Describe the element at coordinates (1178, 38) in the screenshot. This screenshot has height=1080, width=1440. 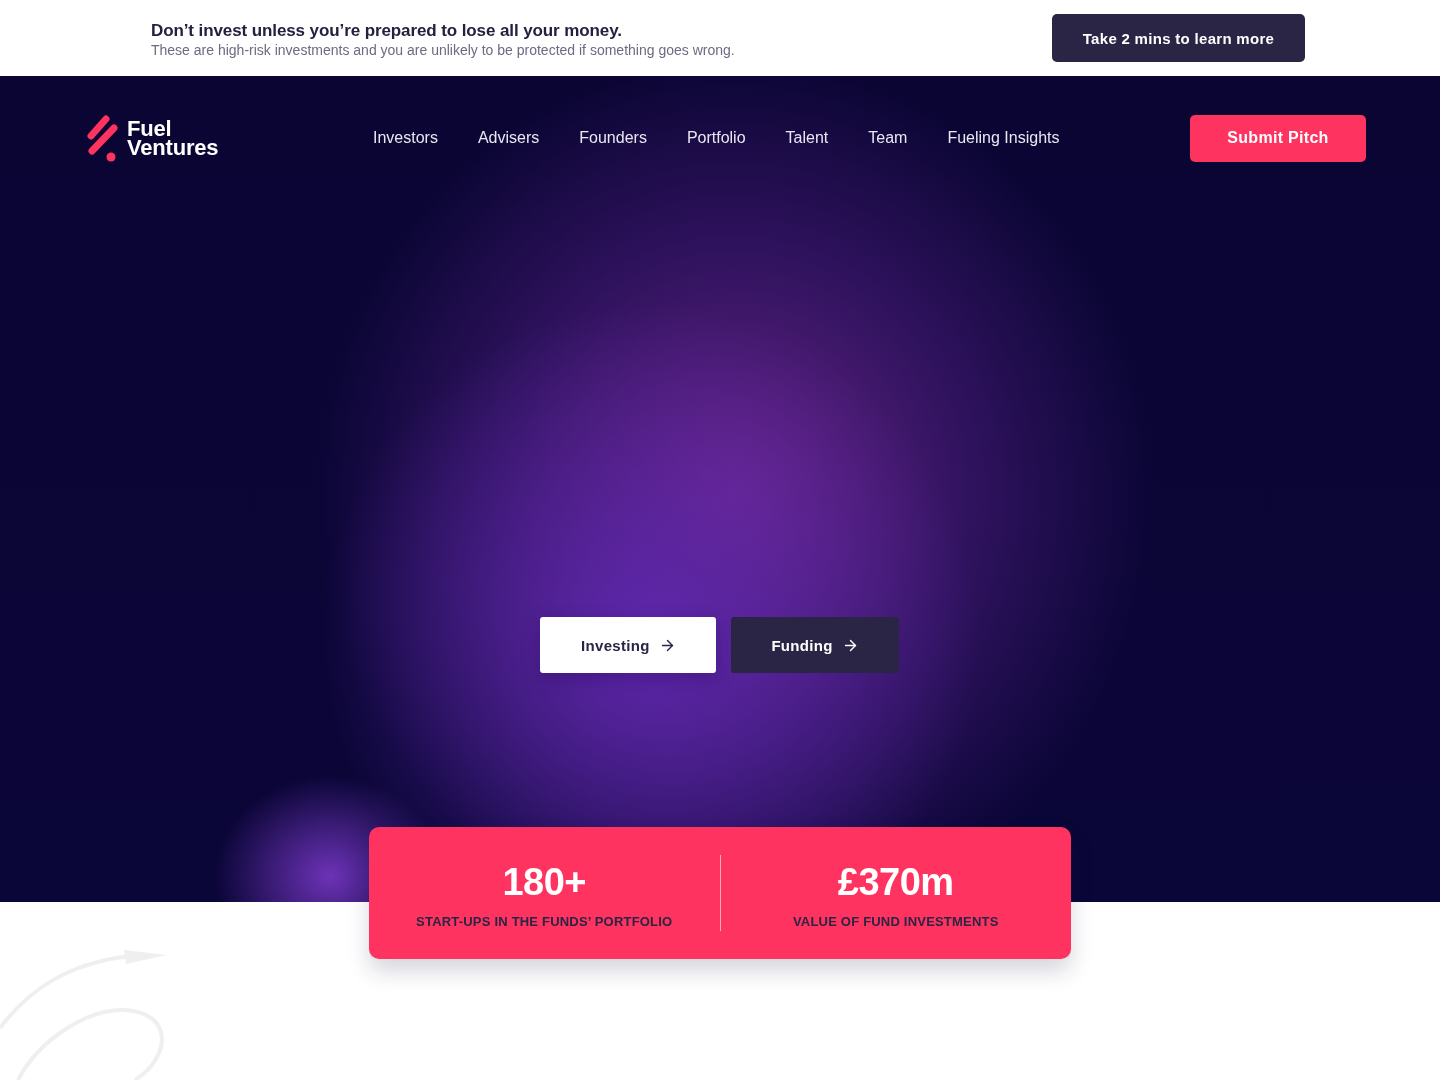
I see `learn-more-button: Take 2 mins to learn more` at that location.